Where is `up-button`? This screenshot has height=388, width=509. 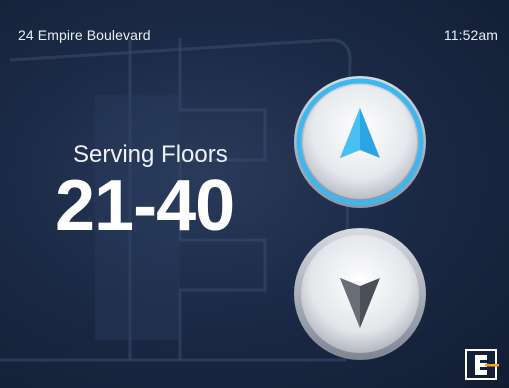
up-button is located at coordinates (360, 142).